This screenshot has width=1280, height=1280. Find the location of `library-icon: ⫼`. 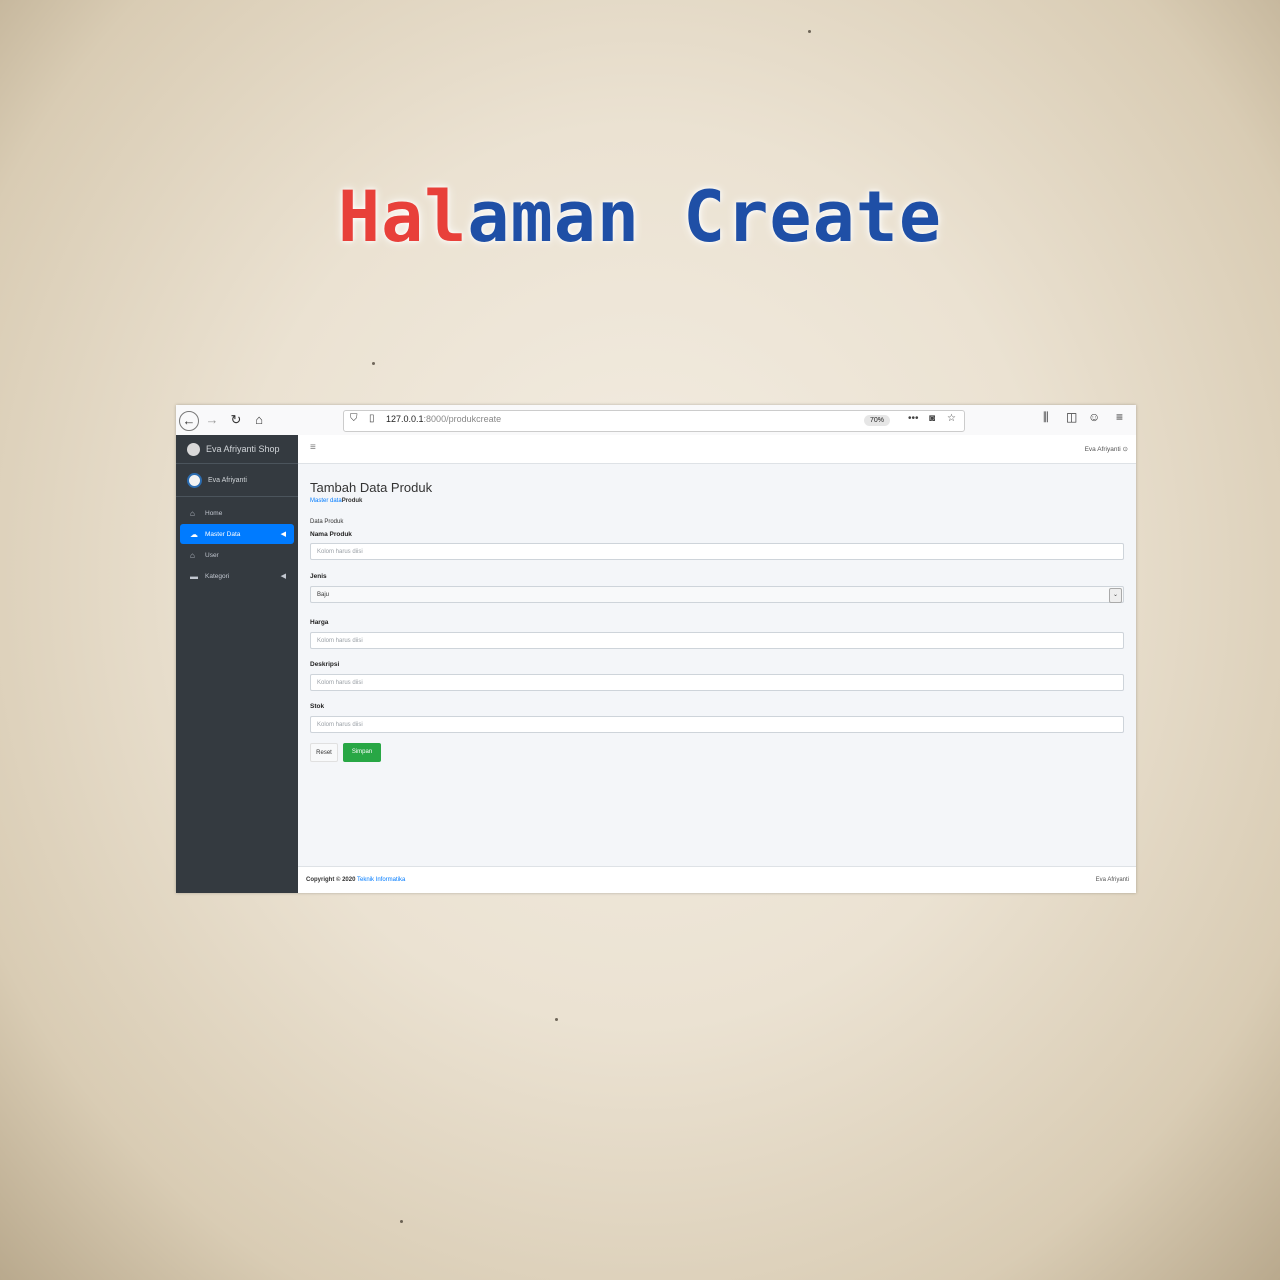

library-icon: ⫼ is located at coordinates (1046, 417).